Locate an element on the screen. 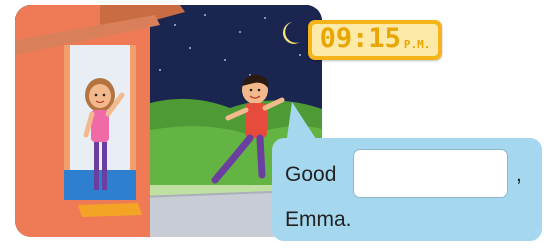  digital-clock: 09:15 P.M. is located at coordinates (375, 40).